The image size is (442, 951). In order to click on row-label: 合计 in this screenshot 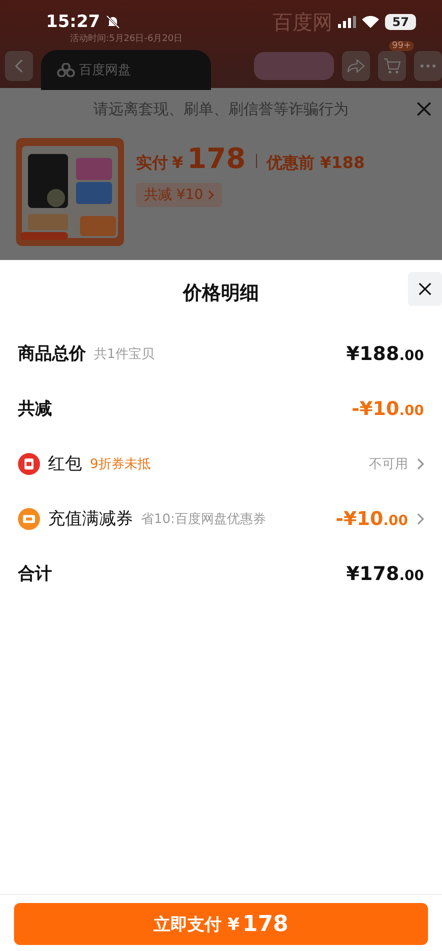, I will do `click(35, 574)`.